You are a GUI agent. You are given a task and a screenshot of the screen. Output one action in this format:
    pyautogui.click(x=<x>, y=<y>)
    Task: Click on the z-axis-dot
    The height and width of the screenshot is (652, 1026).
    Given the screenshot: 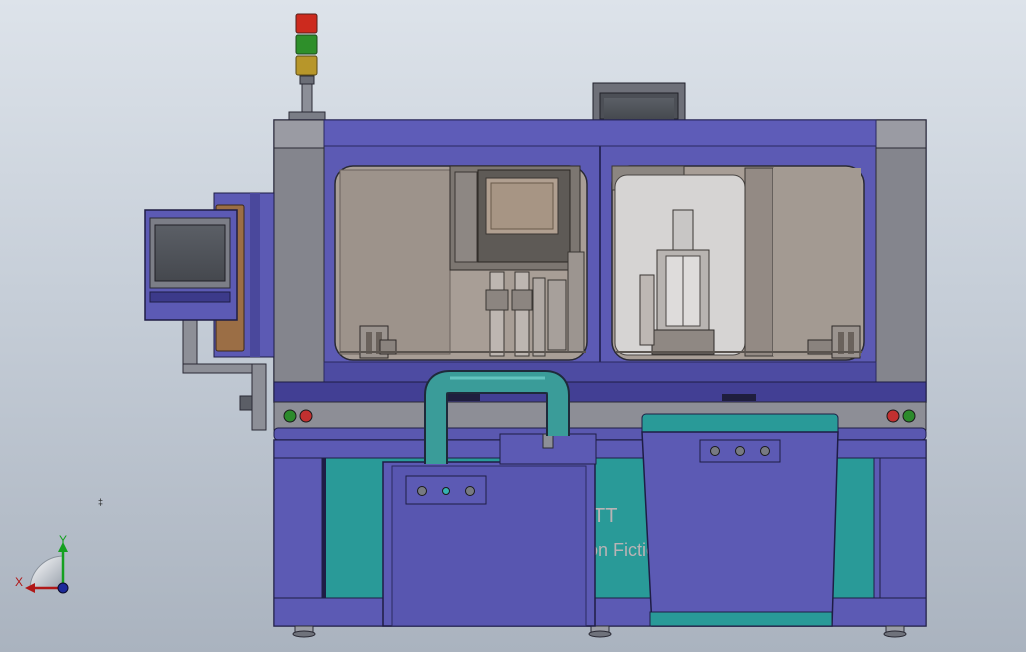 What is the action you would take?
    pyautogui.click(x=63, y=588)
    